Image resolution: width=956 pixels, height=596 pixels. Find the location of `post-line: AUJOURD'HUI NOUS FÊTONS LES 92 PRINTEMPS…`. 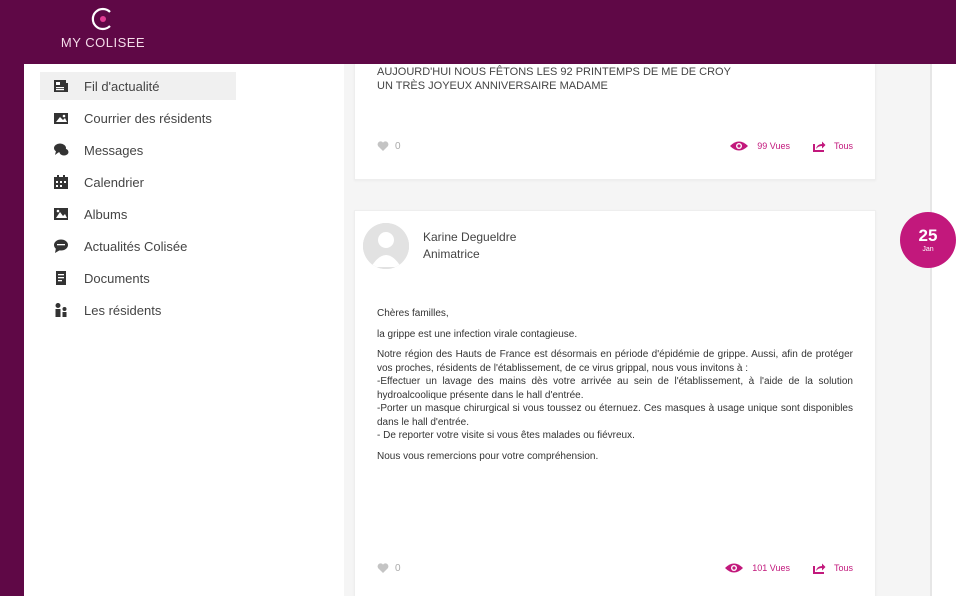

post-line: AUJOURD'HUI NOUS FÊTONS LES 92 PRINTEMPS… is located at coordinates (554, 72).